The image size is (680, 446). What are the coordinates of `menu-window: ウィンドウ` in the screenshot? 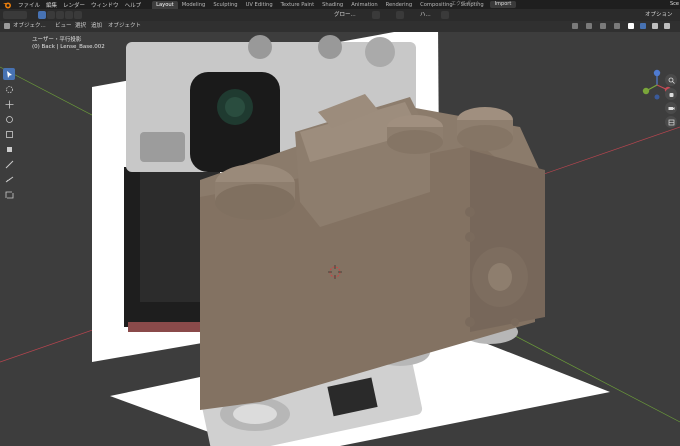 It's located at (105, 5).